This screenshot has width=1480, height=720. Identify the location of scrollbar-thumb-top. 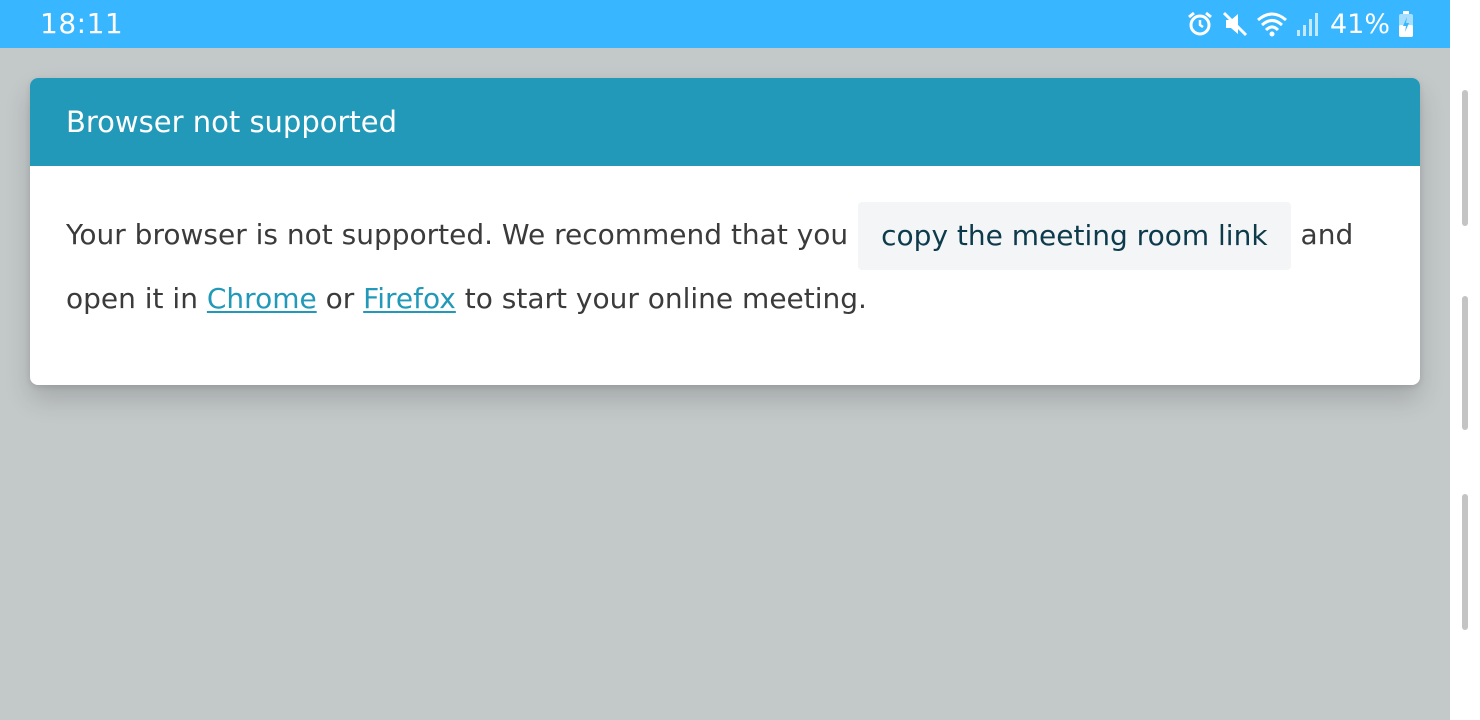
(1465, 158).